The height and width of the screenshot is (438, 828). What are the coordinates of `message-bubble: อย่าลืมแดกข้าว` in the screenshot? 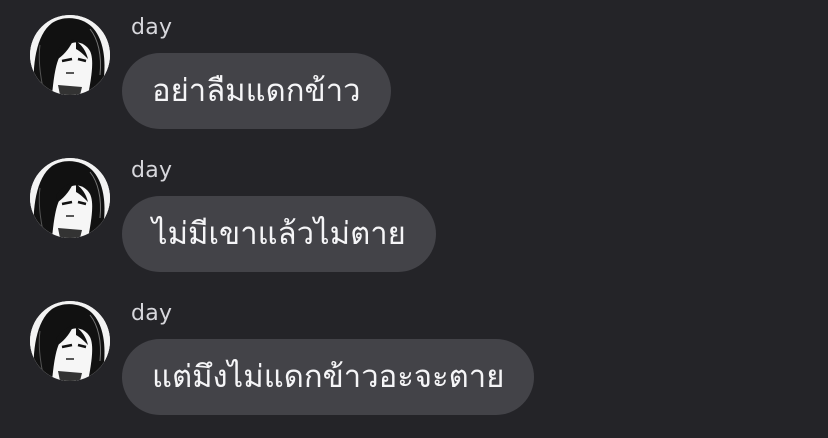 It's located at (256, 91).